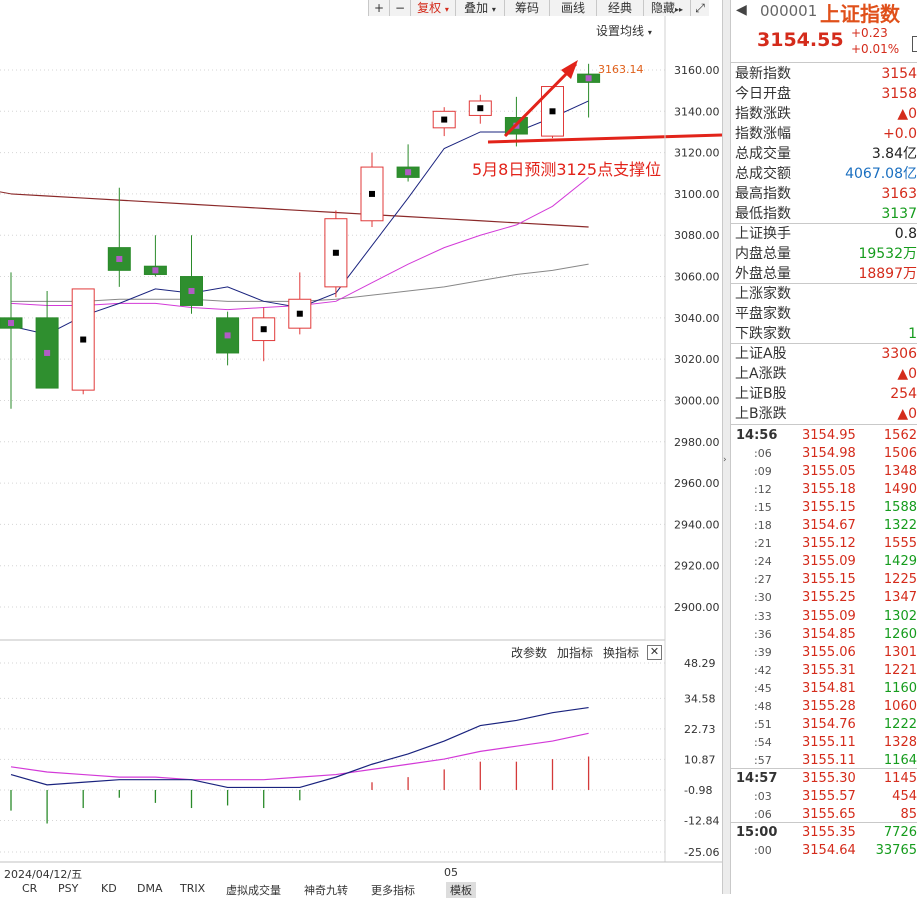  Describe the element at coordinates (829, 562) in the screenshot. I see `tick-price: 3155.09` at that location.